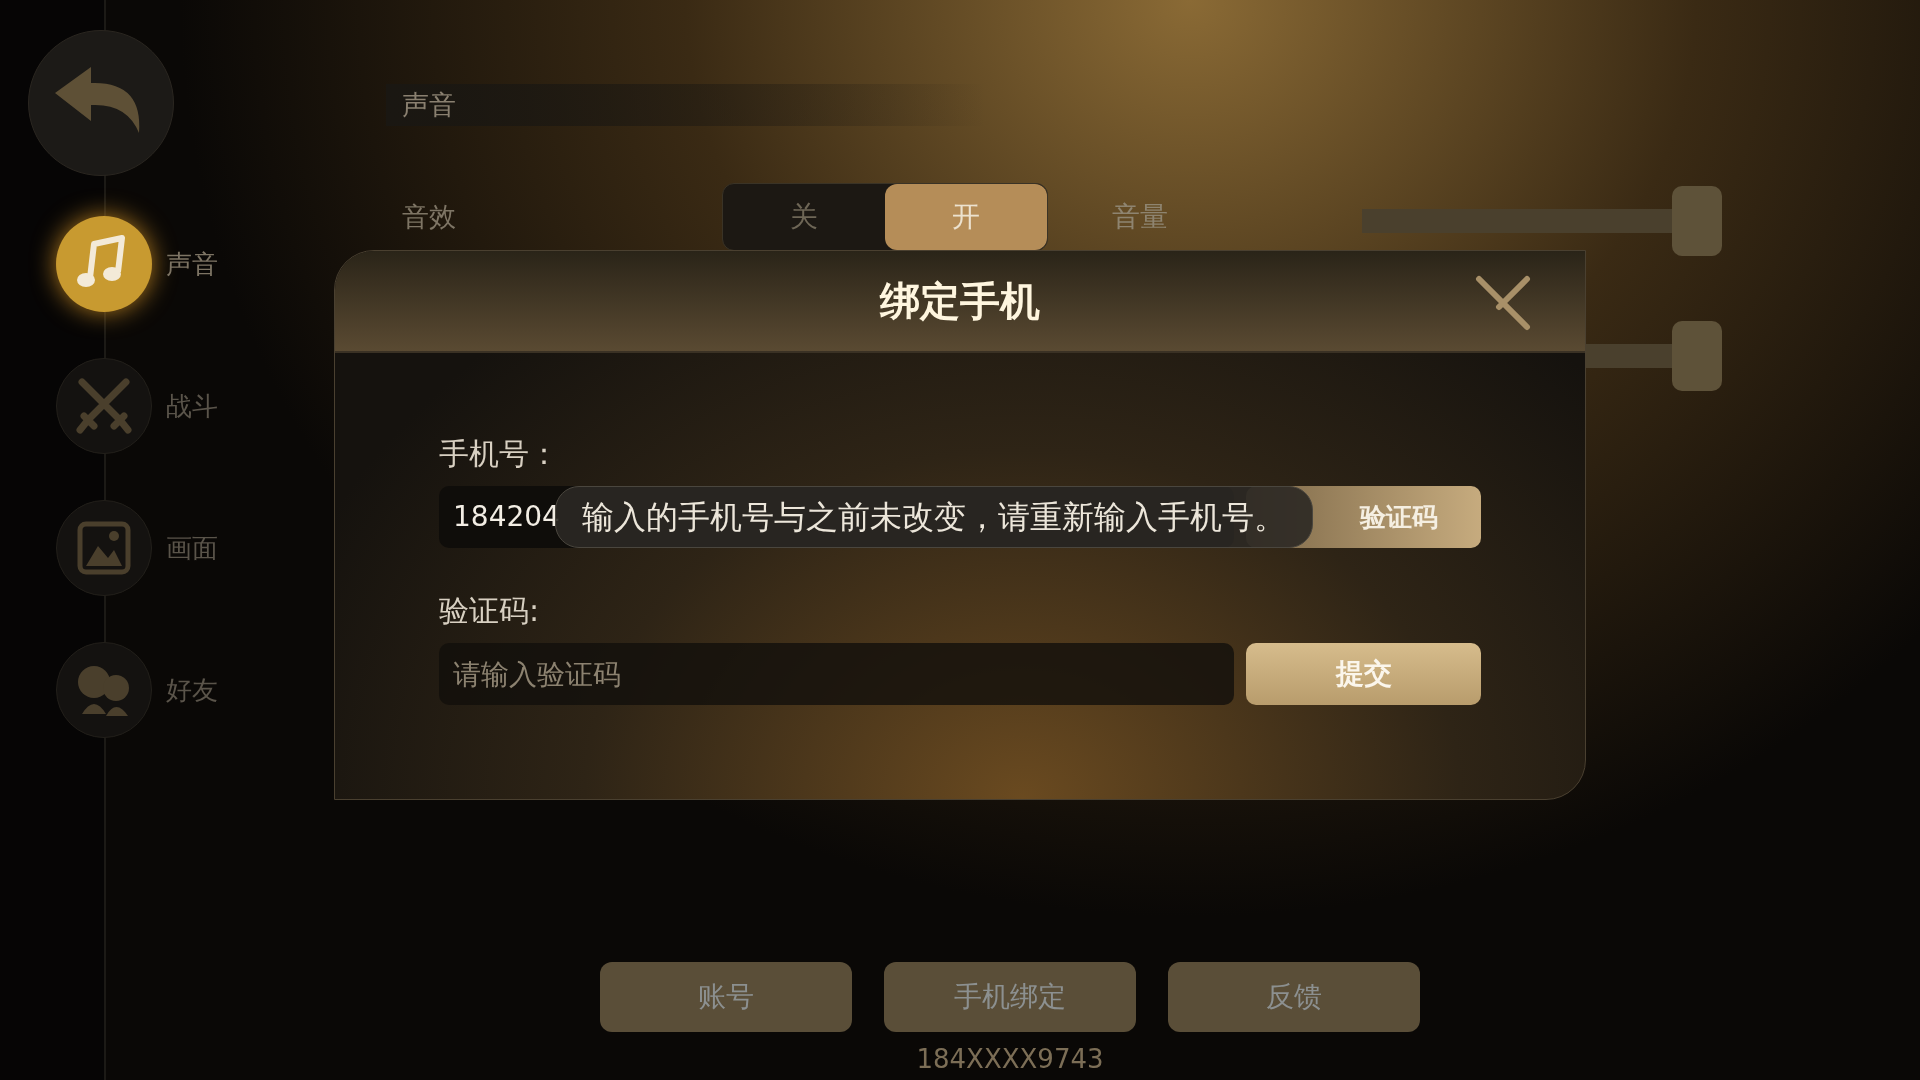 The image size is (1920, 1080). What do you see at coordinates (1294, 997) in the screenshot?
I see `bottom-button: 反馈` at bounding box center [1294, 997].